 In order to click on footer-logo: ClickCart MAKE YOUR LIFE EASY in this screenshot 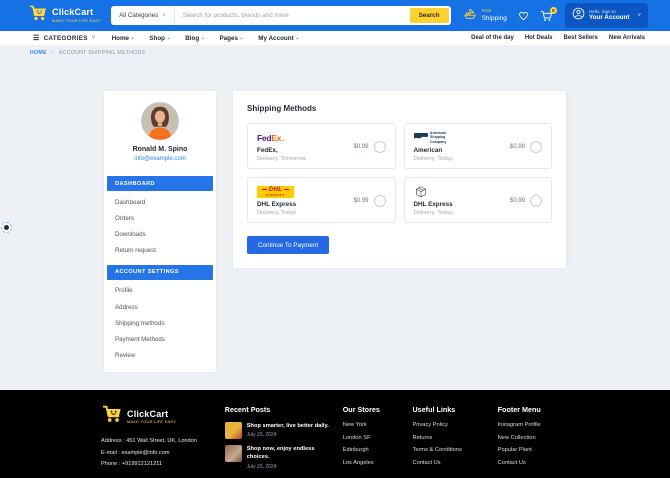, I will do `click(158, 417)`.